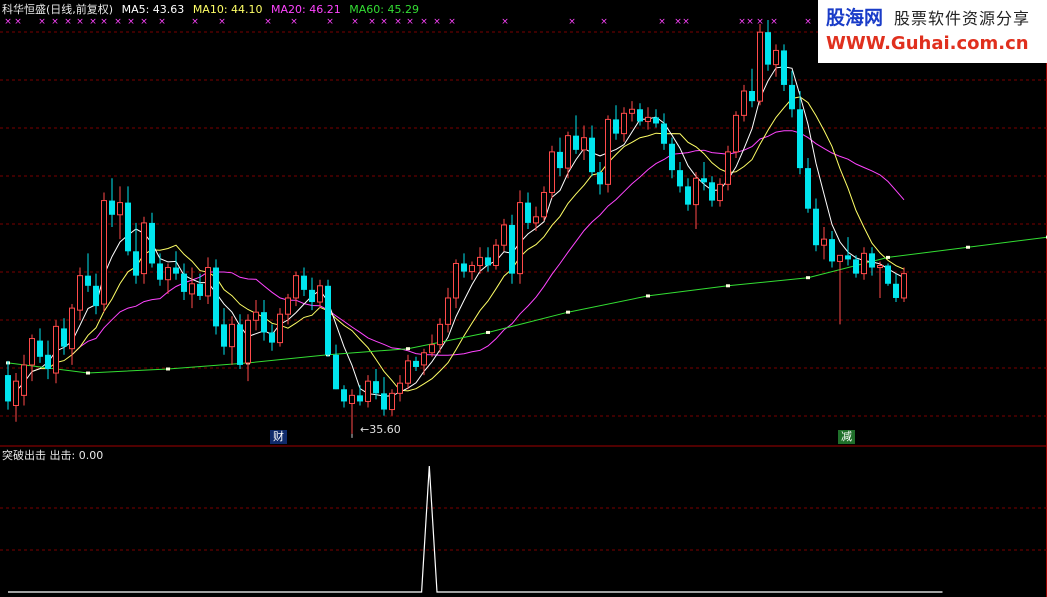 This screenshot has width=1047, height=597. I want to click on reduce-holding-badge: 减, so click(846, 437).